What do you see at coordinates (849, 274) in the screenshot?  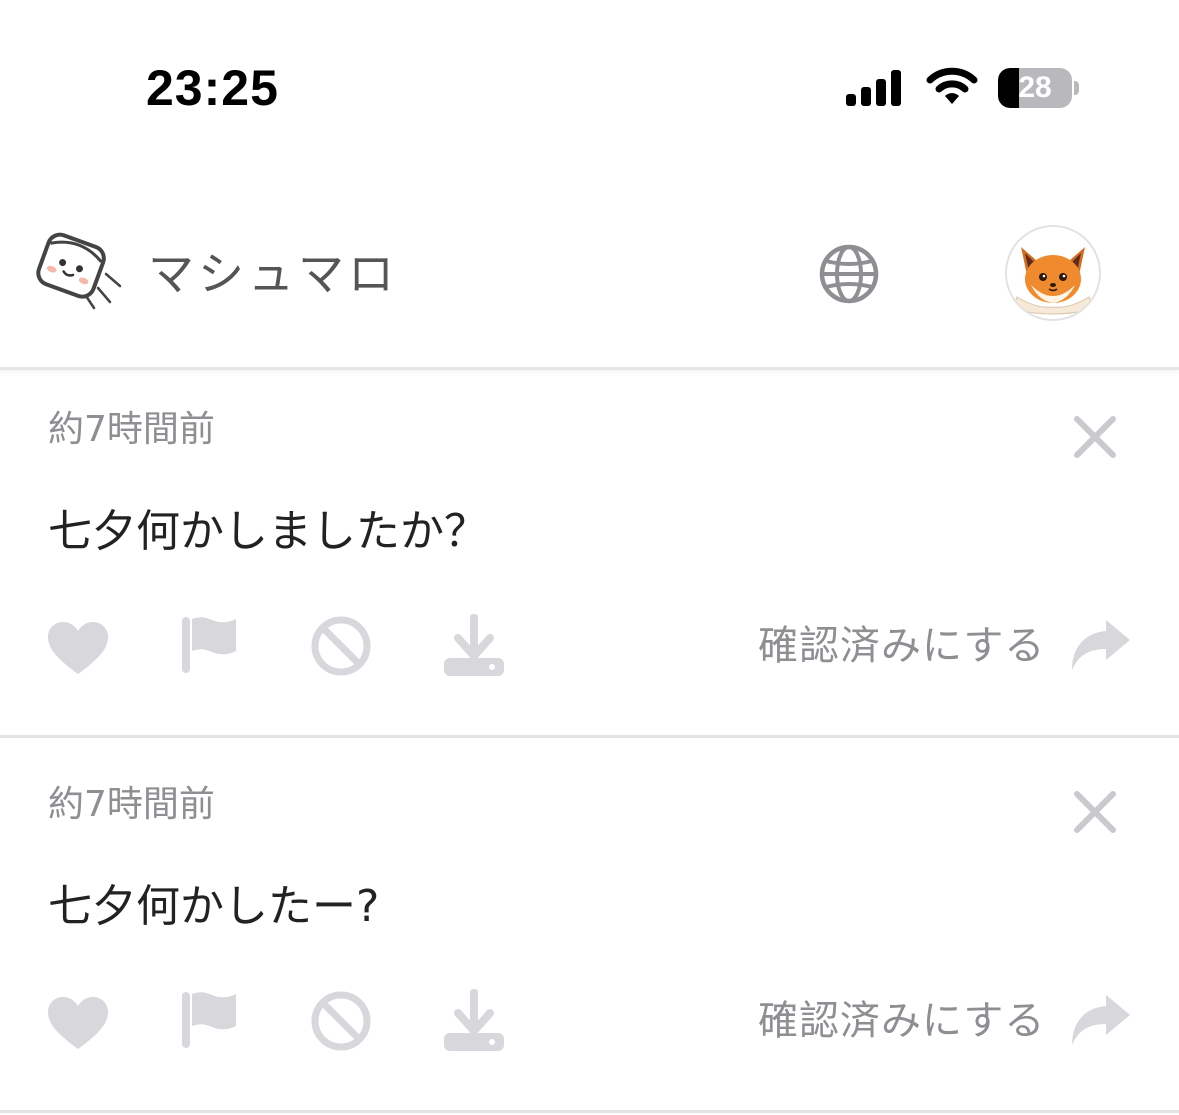 I see `globe-icon` at bounding box center [849, 274].